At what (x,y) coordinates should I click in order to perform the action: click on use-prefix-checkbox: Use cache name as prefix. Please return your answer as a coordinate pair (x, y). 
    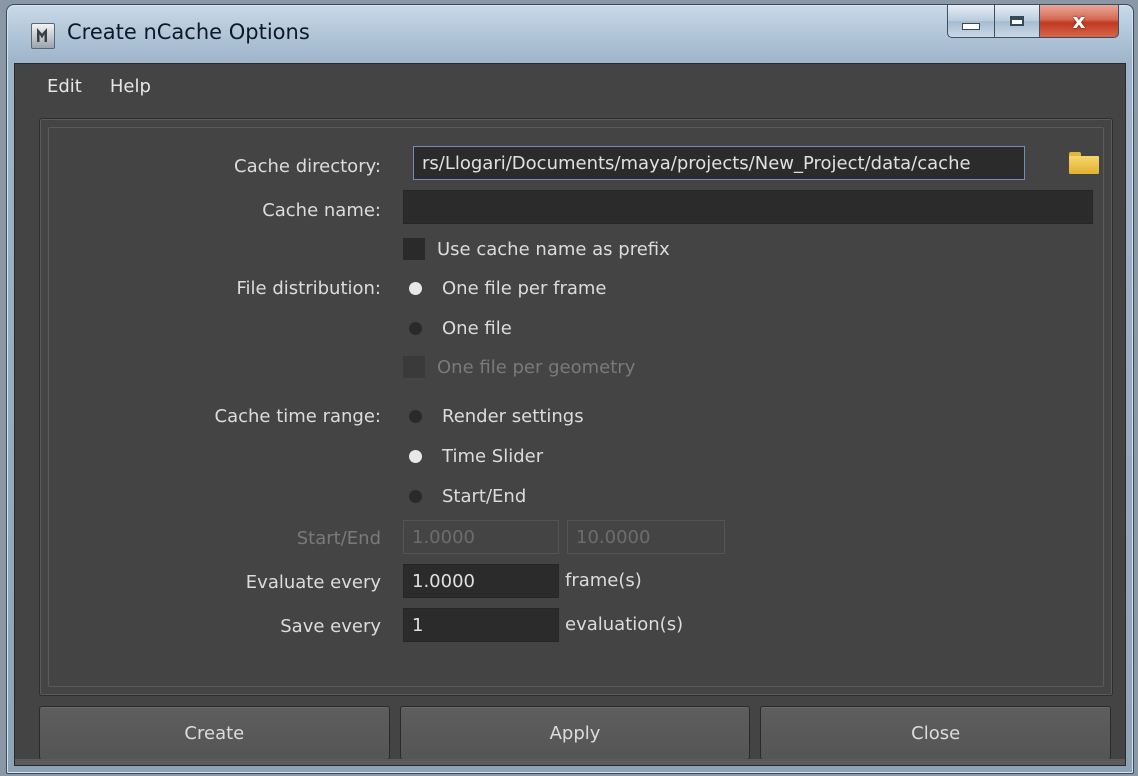
    Looking at the image, I should click on (536, 249).